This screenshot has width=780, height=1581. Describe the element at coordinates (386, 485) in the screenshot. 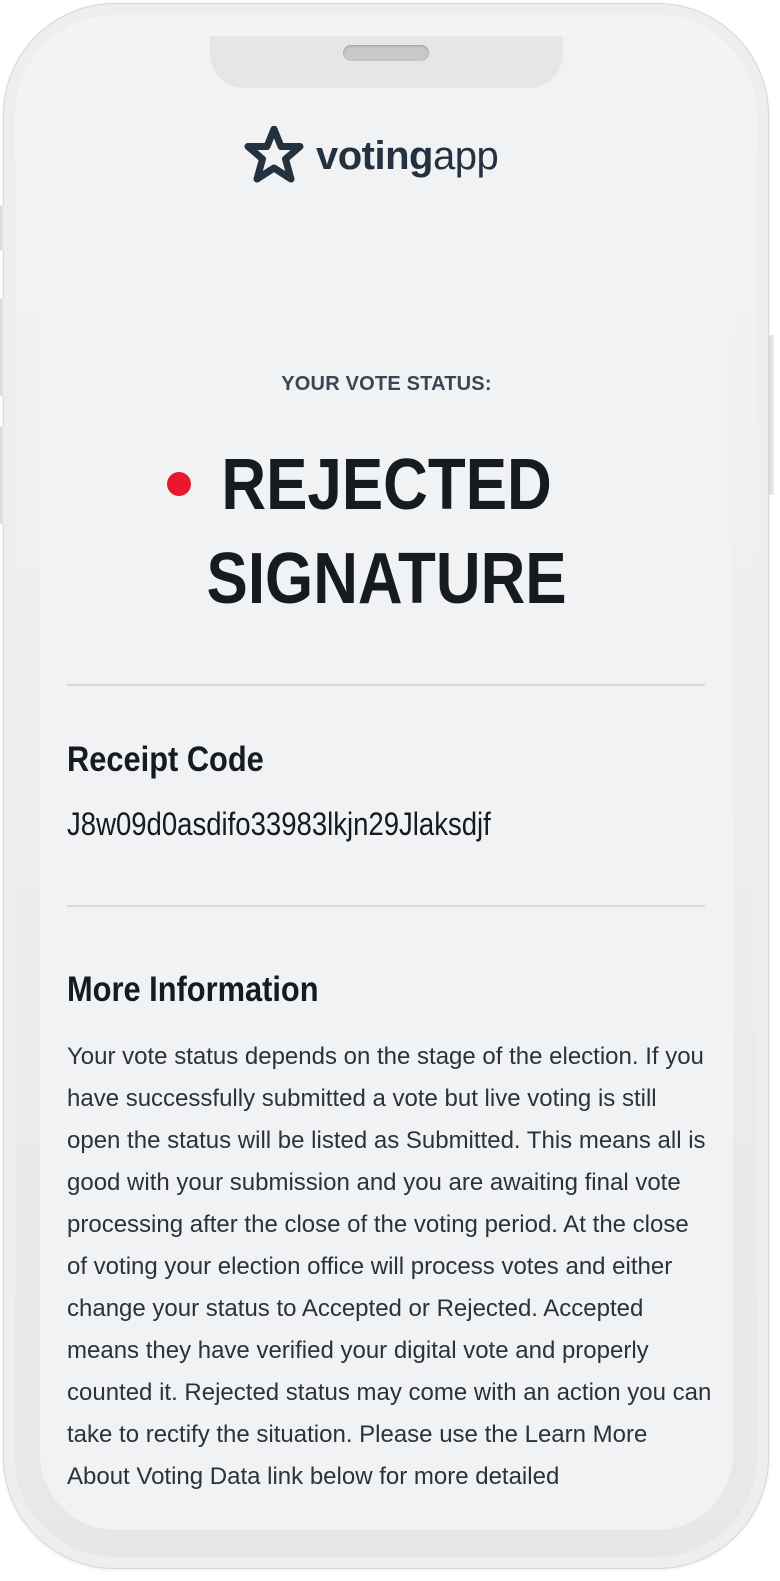

I see `status-line-1: REJECTED` at that location.